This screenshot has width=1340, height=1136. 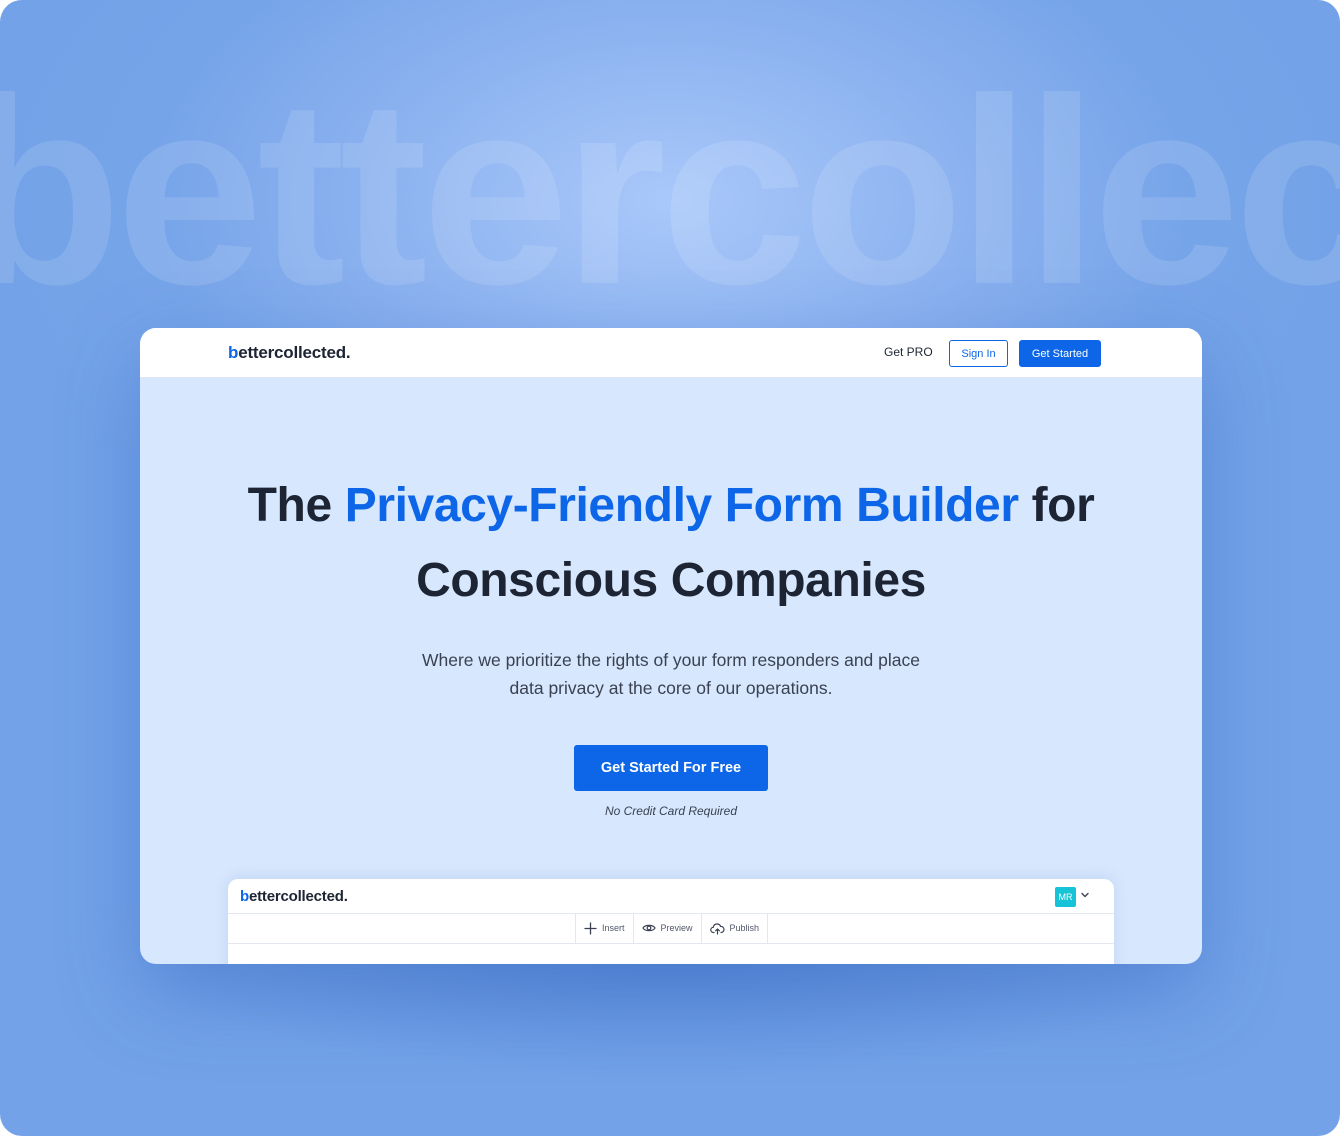 I want to click on publish-button: Publish, so click(x=735, y=928).